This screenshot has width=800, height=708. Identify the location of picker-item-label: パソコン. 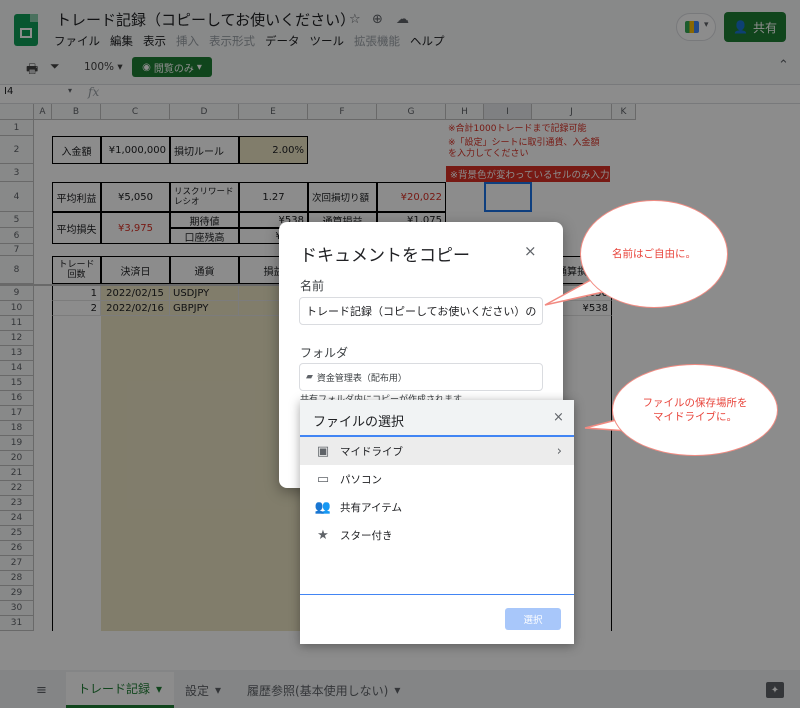
(361, 479).